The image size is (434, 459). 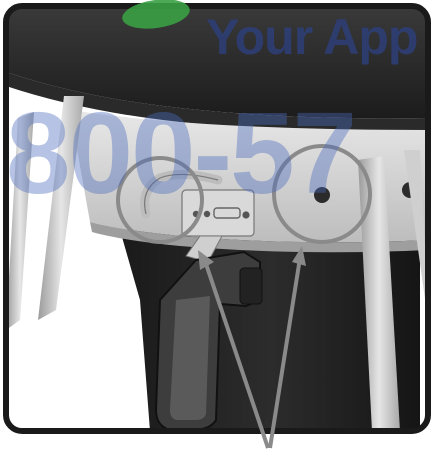 What do you see at coordinates (190, 358) in the screenshot?
I see `handle-highlight` at bounding box center [190, 358].